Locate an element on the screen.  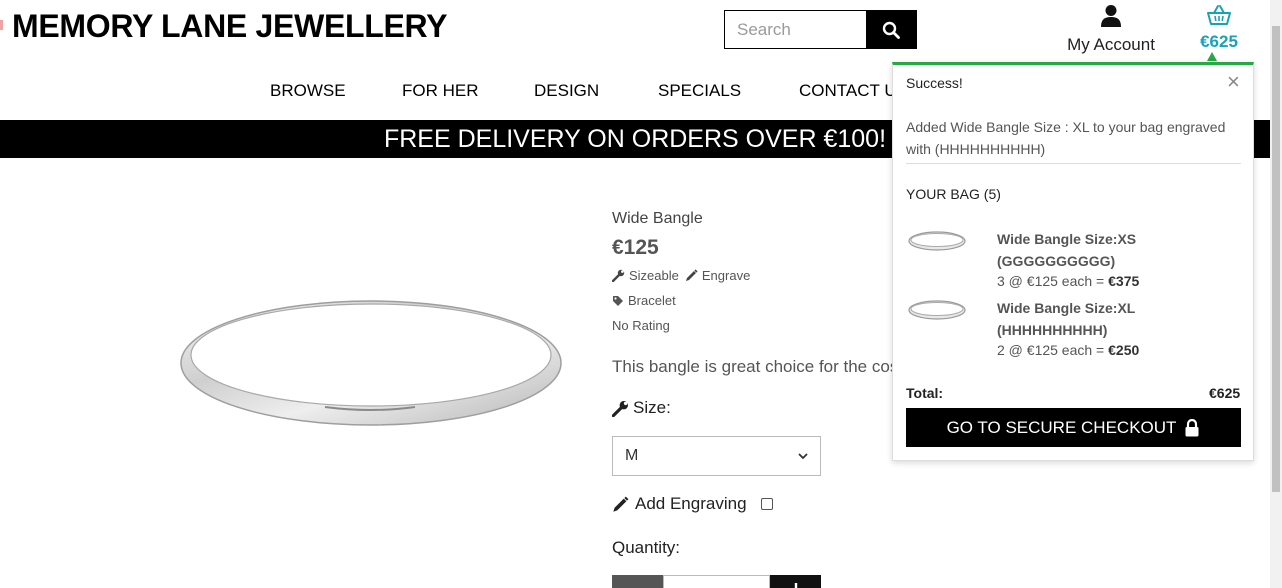
total-value: €625 is located at coordinates (1225, 393).